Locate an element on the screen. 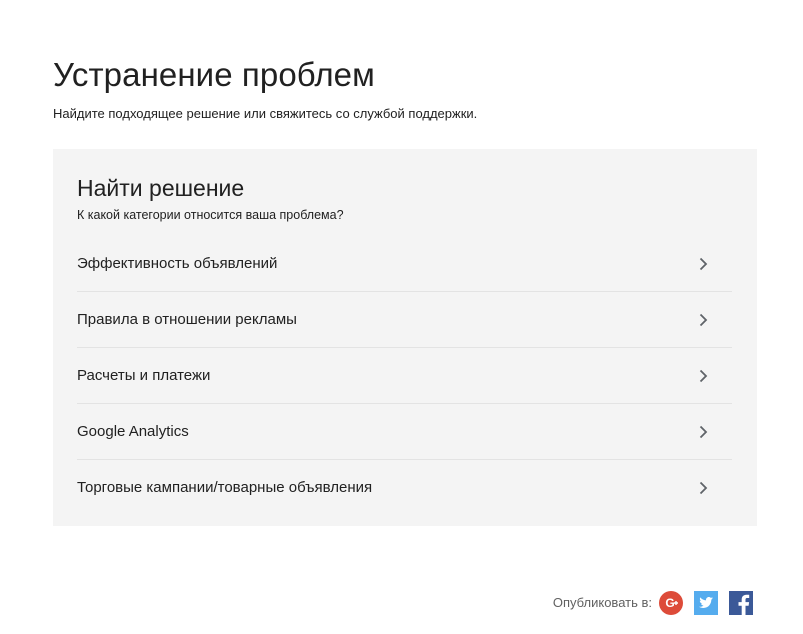  category-option-shopping-campaigns: Торговые кампании/товарные объявления is located at coordinates (404, 488).